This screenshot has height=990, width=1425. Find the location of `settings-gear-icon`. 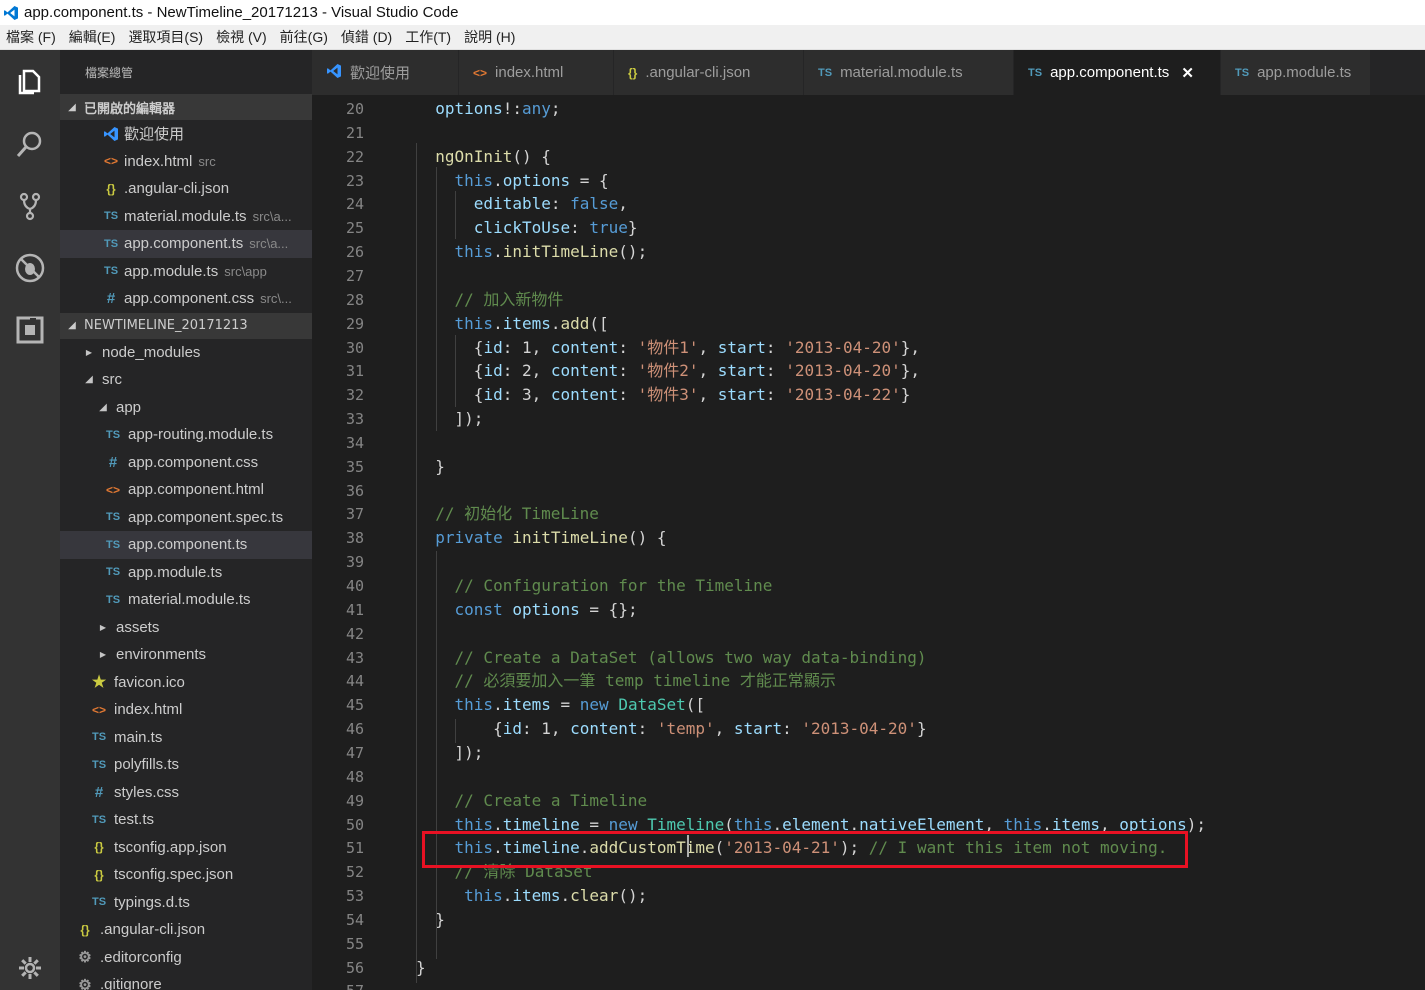

settings-gear-icon is located at coordinates (30, 964).